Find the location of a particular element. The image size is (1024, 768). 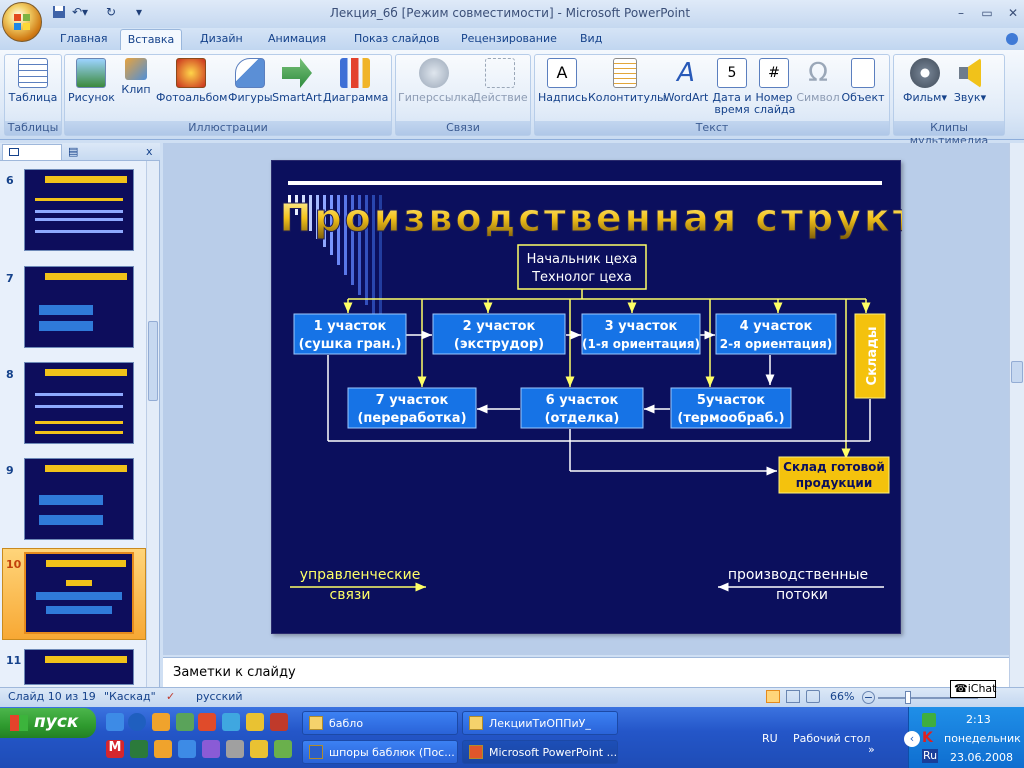

status-language: русский is located at coordinates (219, 696).